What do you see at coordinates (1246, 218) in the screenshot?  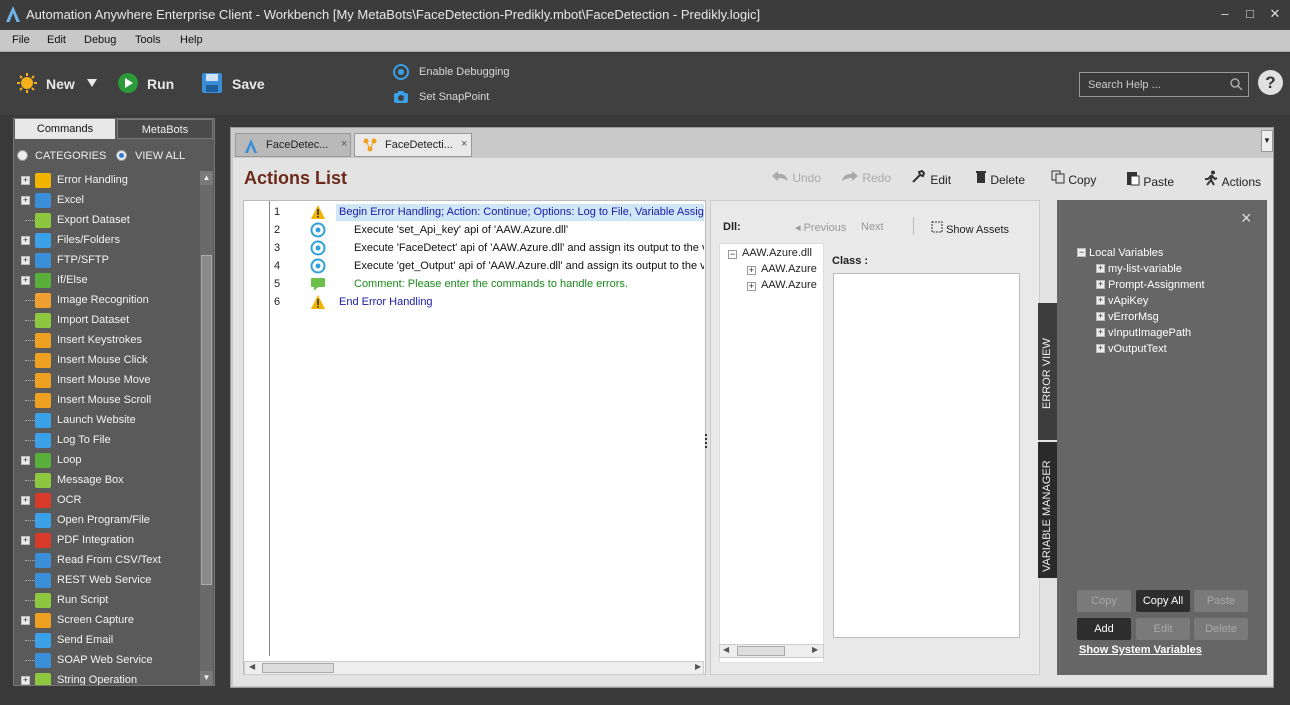 I see `close-icon: ×` at bounding box center [1246, 218].